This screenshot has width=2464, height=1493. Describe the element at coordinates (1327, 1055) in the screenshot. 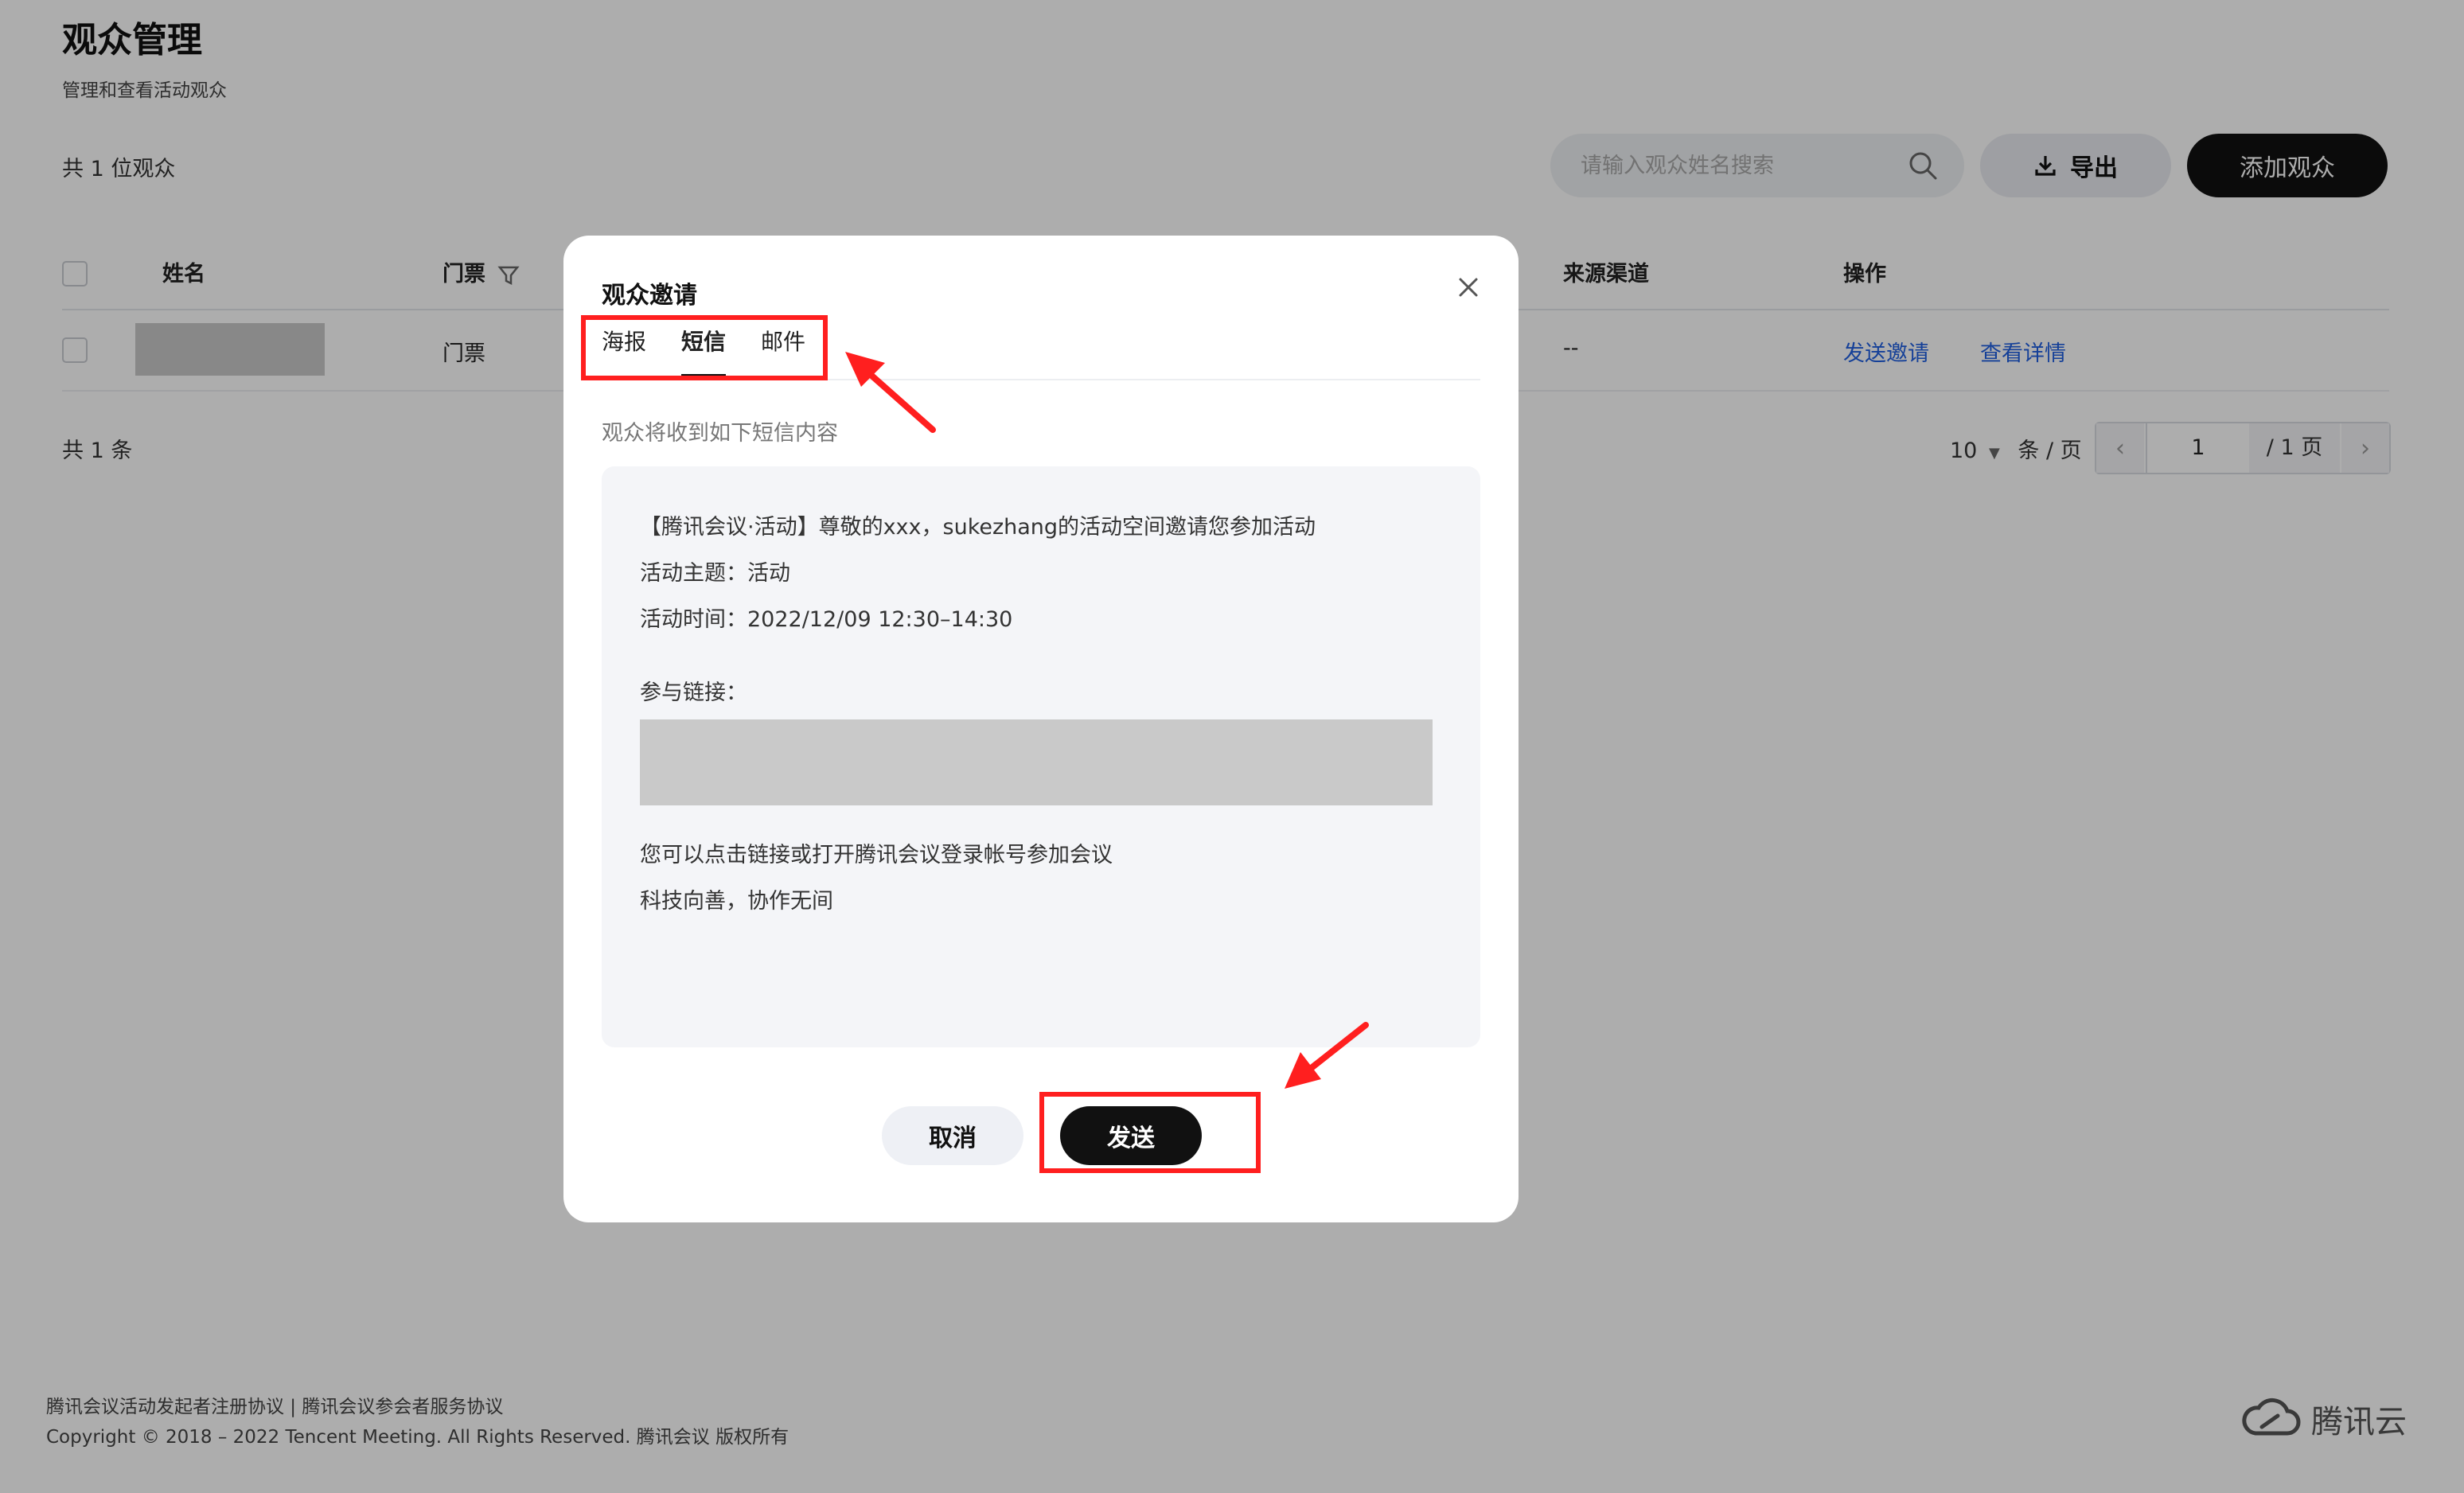

I see `arrow-to-send` at that location.